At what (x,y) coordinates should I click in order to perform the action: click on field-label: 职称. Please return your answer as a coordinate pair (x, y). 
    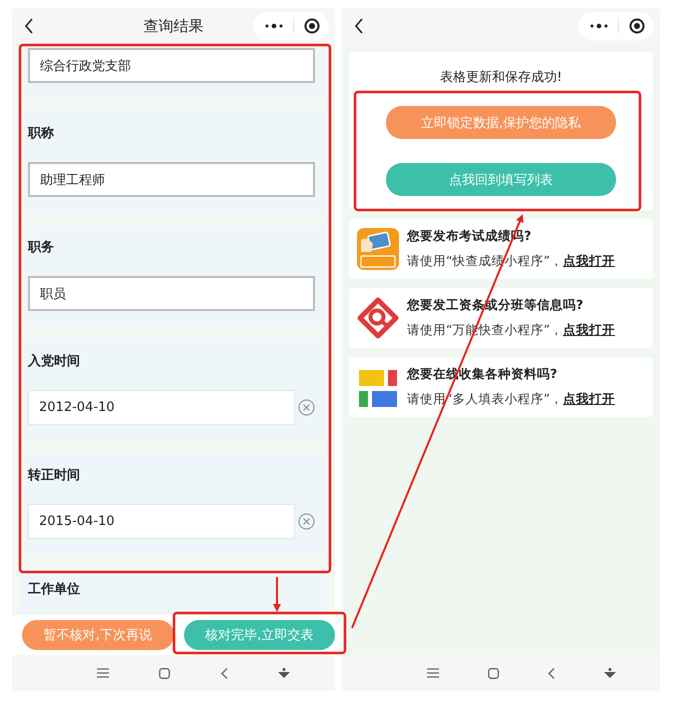
    Looking at the image, I should click on (41, 133).